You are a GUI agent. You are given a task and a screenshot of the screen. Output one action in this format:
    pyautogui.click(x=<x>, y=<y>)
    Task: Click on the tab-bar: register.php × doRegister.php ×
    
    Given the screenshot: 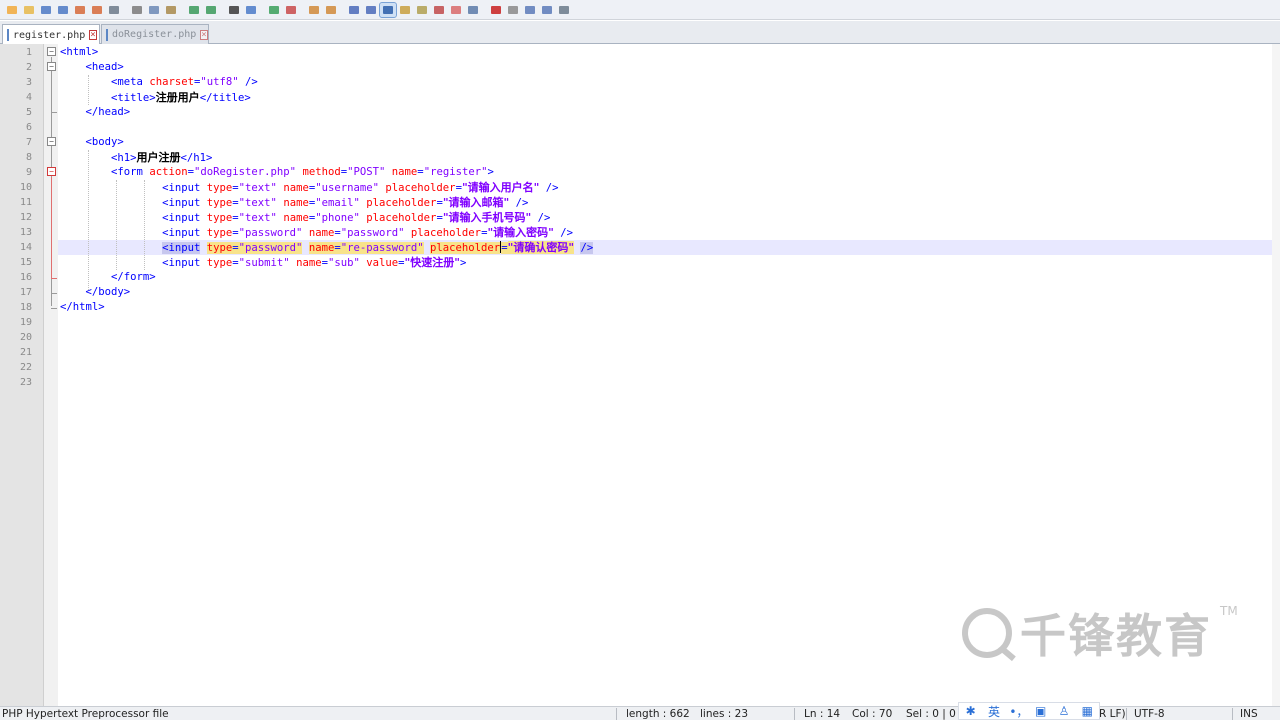 What is the action you would take?
    pyautogui.click(x=640, y=33)
    